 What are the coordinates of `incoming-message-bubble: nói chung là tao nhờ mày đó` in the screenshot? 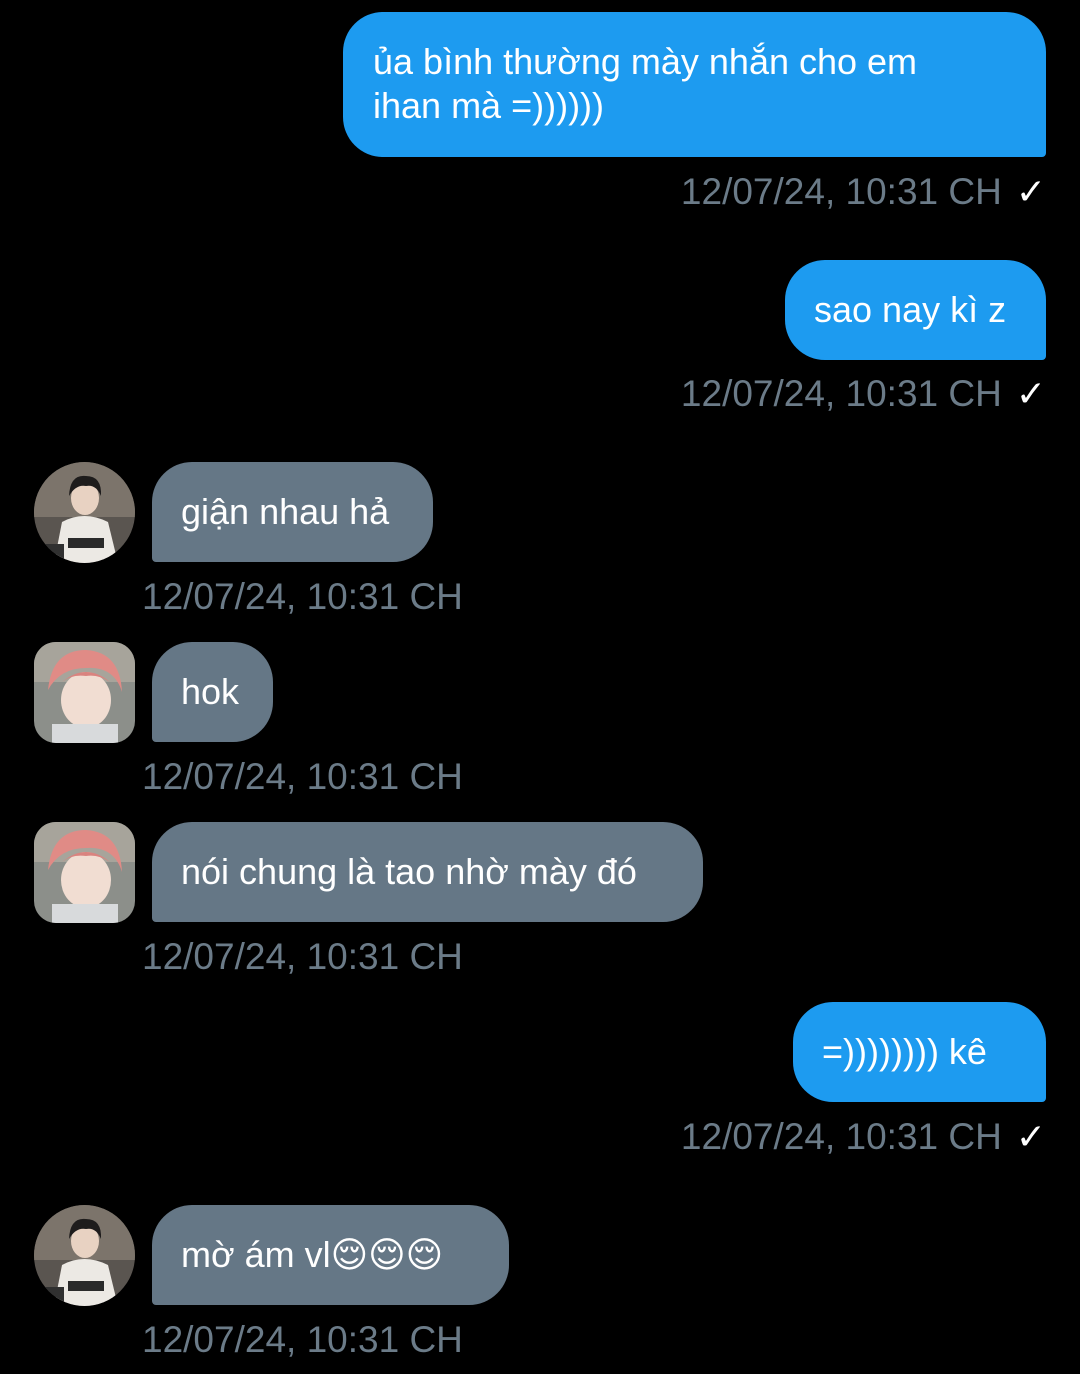 It's located at (427, 872).